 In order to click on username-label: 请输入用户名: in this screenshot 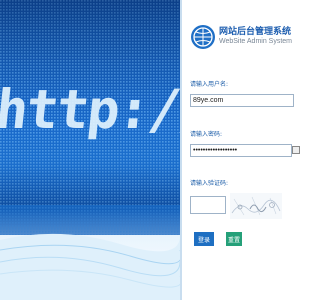, I will do `click(209, 84)`.